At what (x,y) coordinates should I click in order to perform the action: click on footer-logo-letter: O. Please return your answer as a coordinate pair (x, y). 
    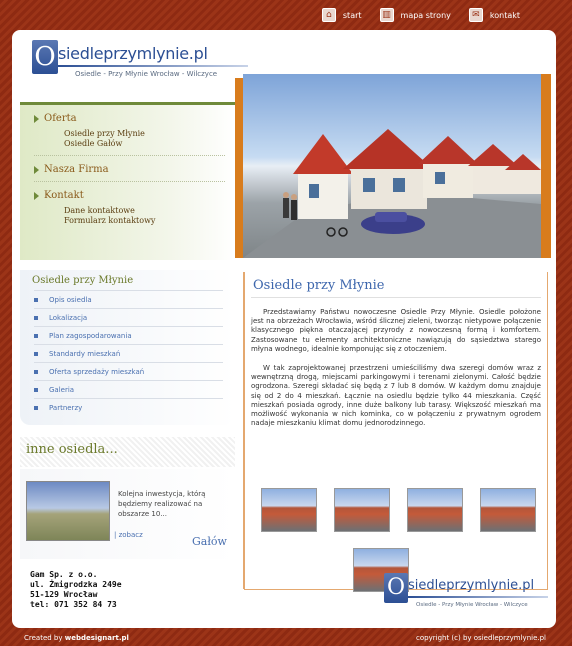
    Looking at the image, I should click on (396, 588).